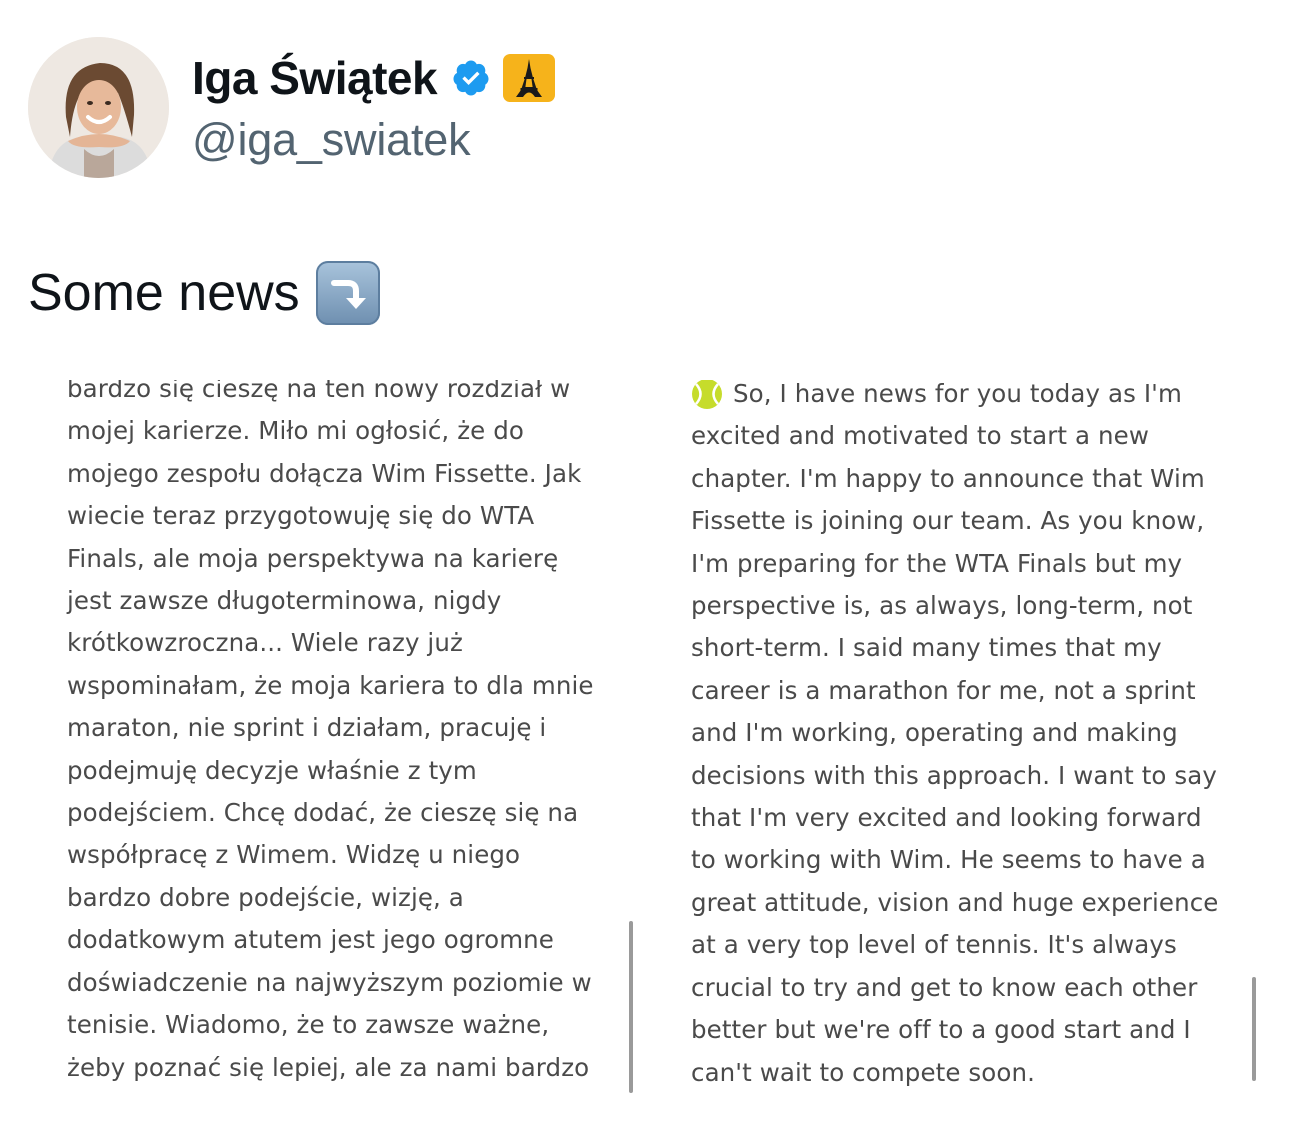 The image size is (1290, 1137). Describe the element at coordinates (471, 78) in the screenshot. I see `verified-badge-icon` at that location.